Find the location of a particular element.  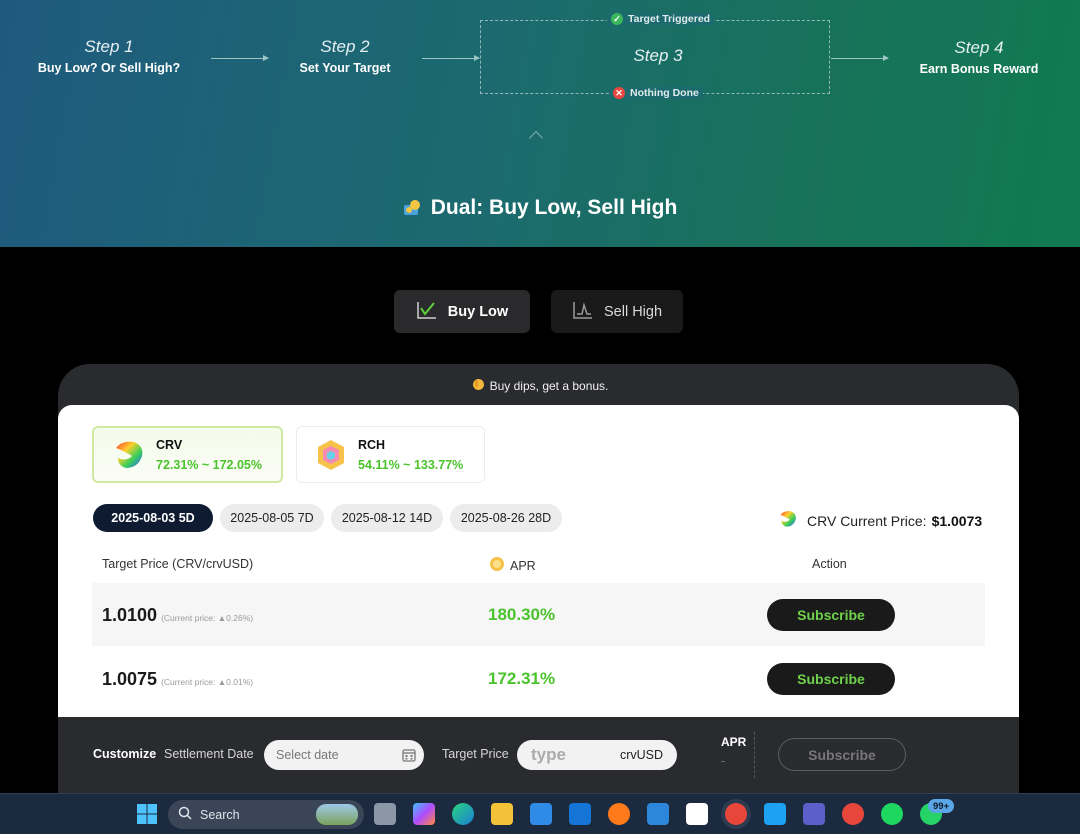

coins-icon is located at coordinates (413, 208).